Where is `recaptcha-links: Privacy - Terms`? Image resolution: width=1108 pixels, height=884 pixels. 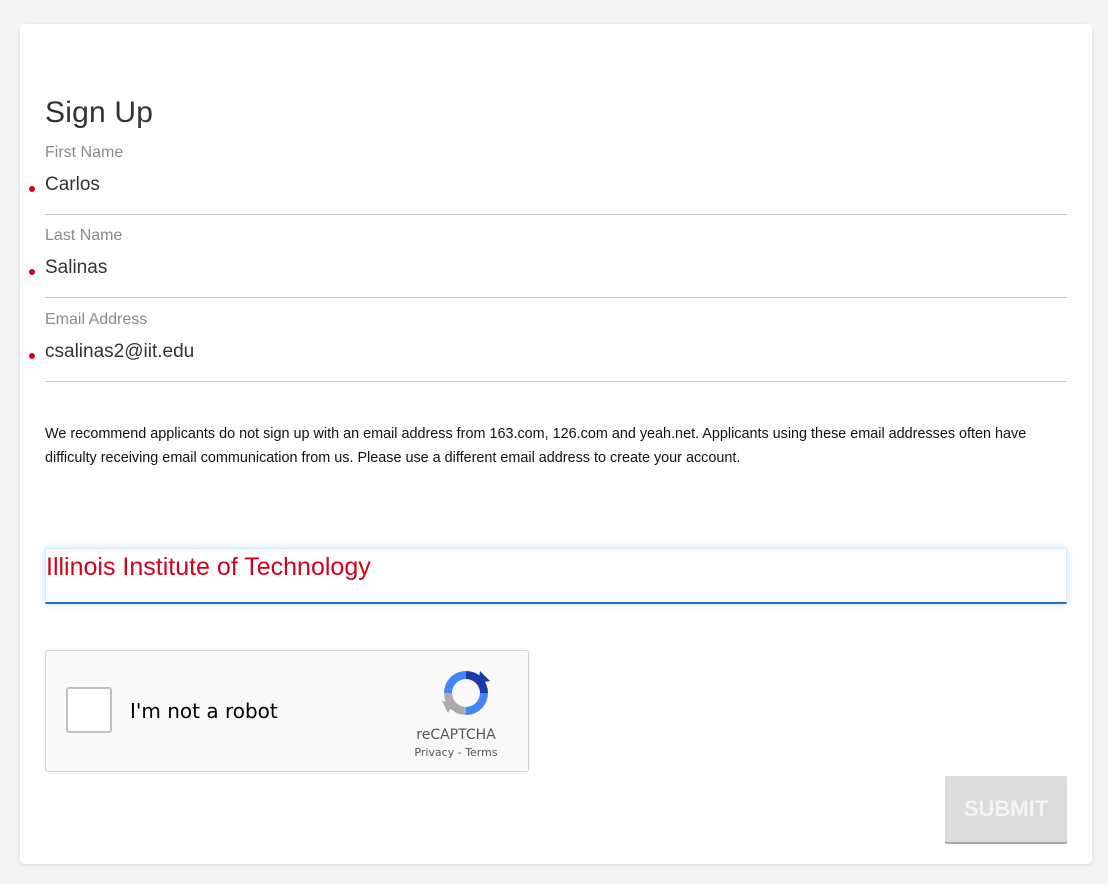
recaptcha-links: Privacy - Terms is located at coordinates (456, 752).